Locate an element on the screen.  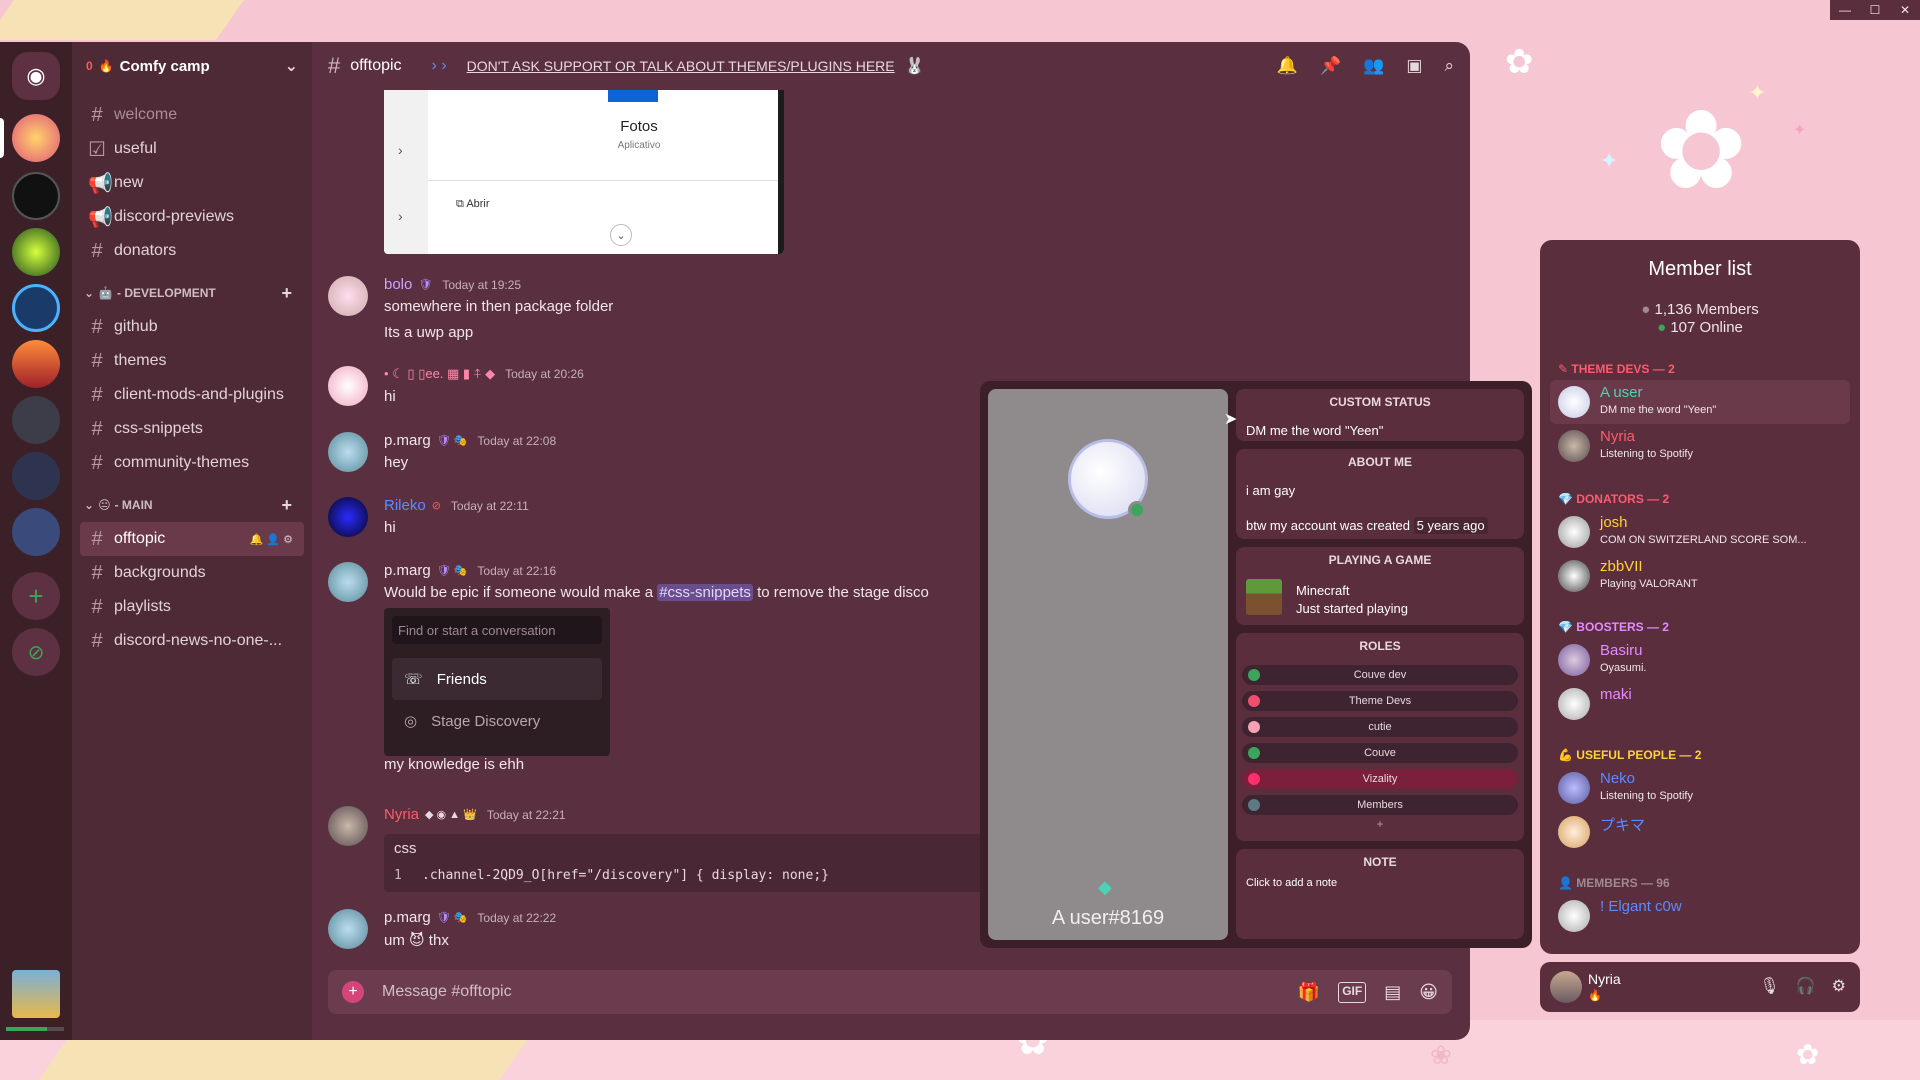
role-chip: Theme Devs is located at coordinates (1380, 701).